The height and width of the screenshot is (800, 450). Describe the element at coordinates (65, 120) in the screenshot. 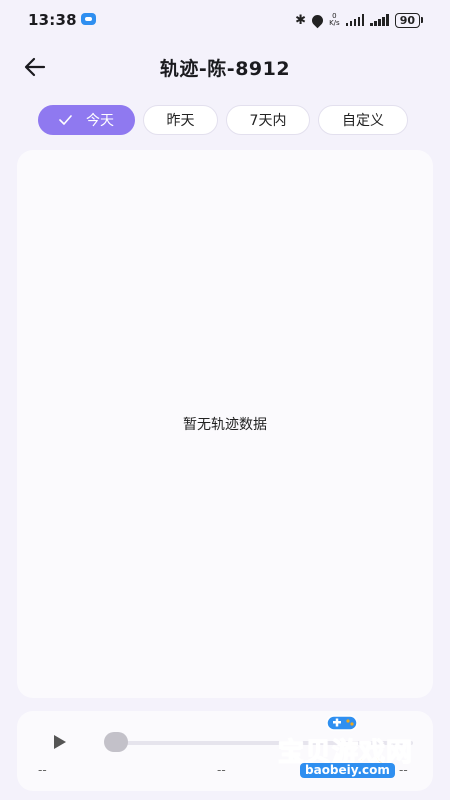

I see `check-icon` at that location.